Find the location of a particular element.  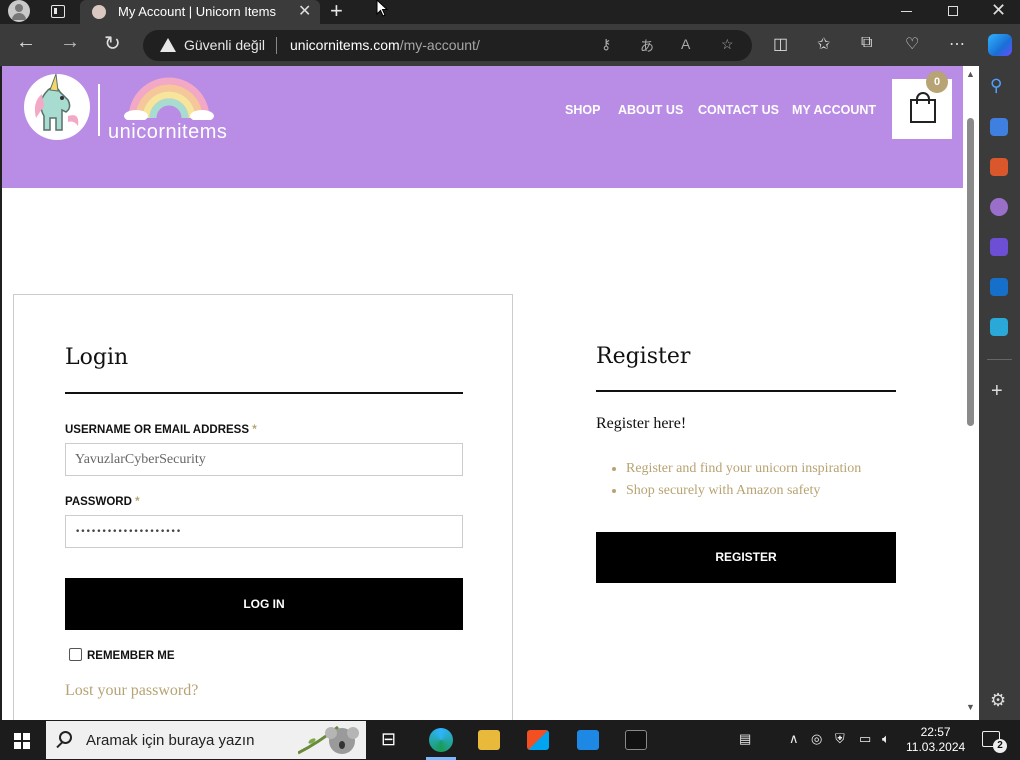

mail-icon is located at coordinates (588, 740).